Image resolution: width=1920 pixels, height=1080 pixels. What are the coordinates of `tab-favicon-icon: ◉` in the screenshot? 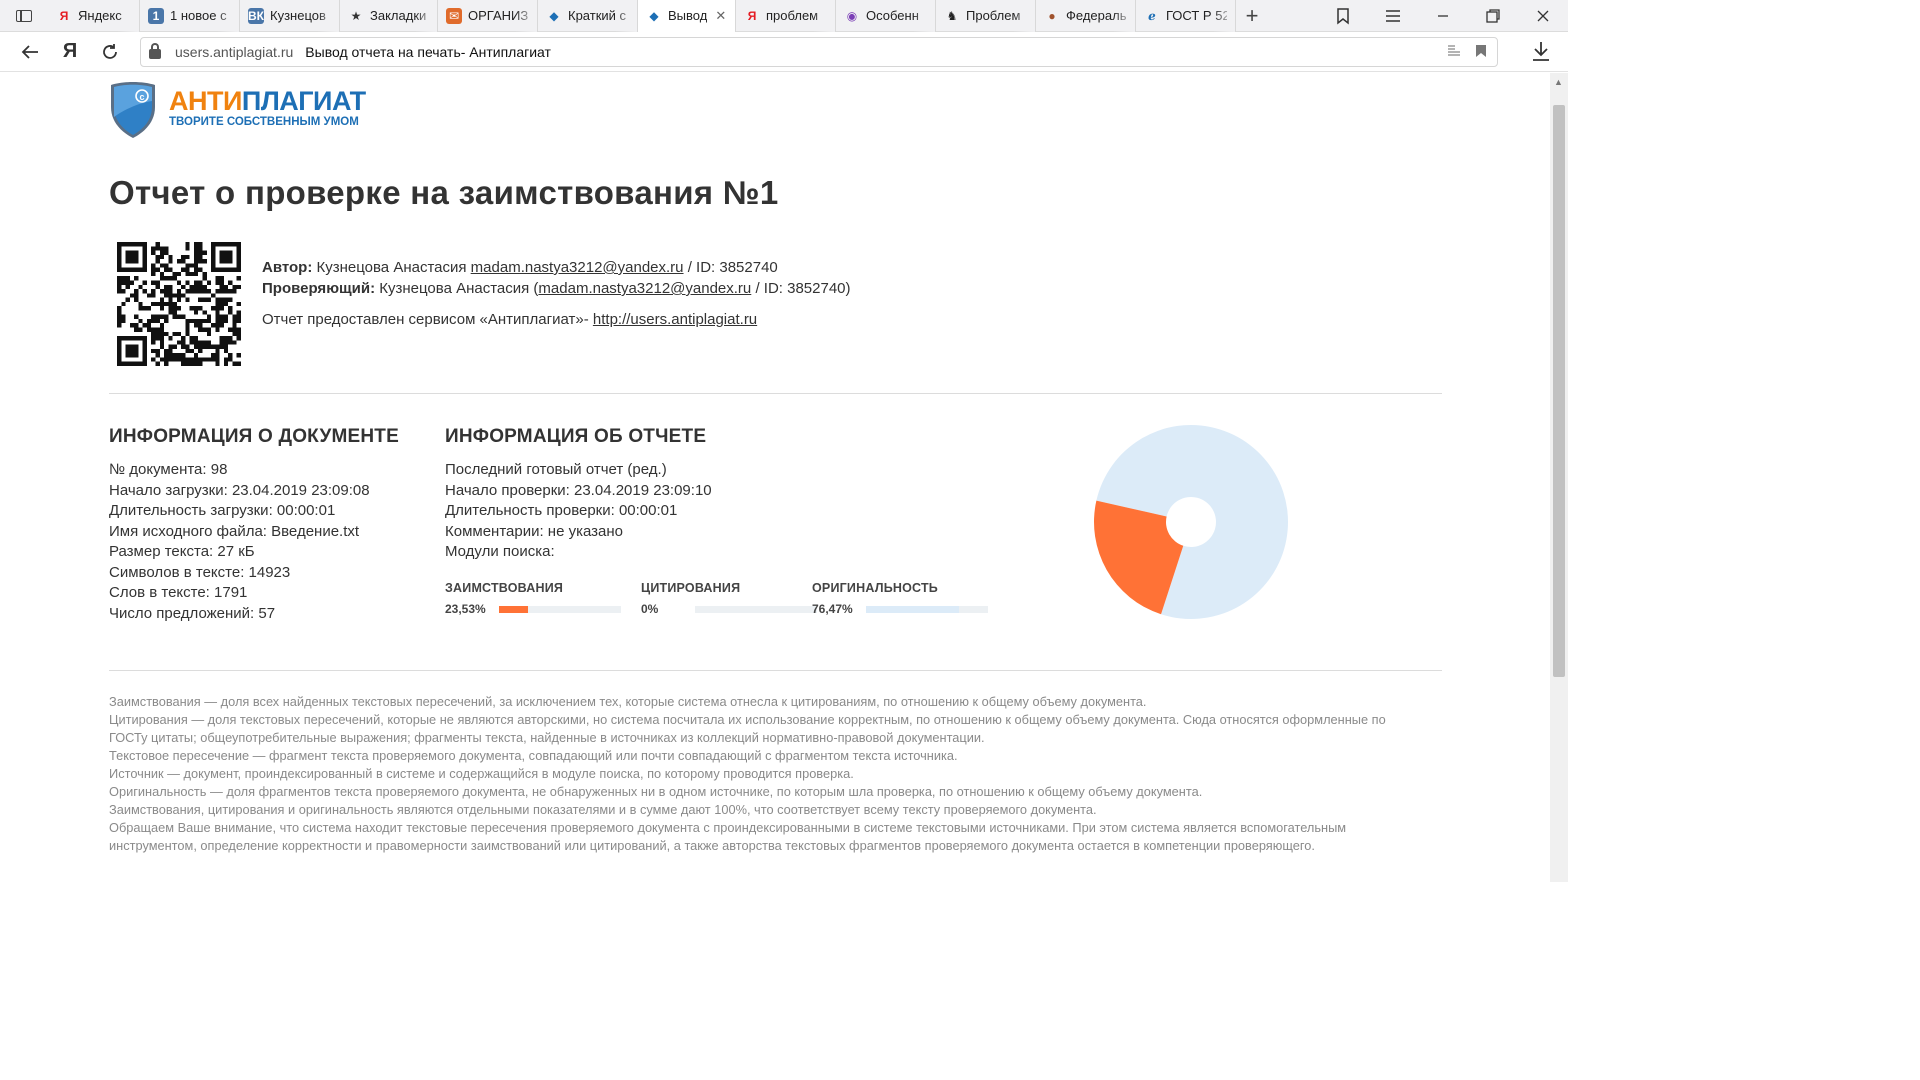 It's located at (852, 15).